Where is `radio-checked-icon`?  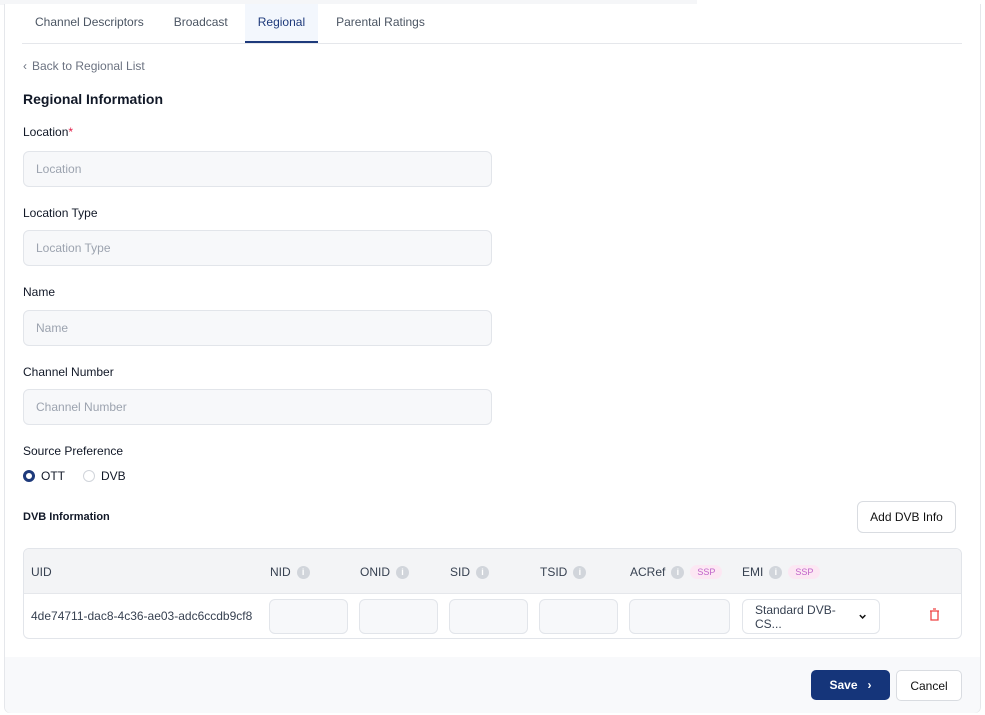
radio-checked-icon is located at coordinates (29, 476).